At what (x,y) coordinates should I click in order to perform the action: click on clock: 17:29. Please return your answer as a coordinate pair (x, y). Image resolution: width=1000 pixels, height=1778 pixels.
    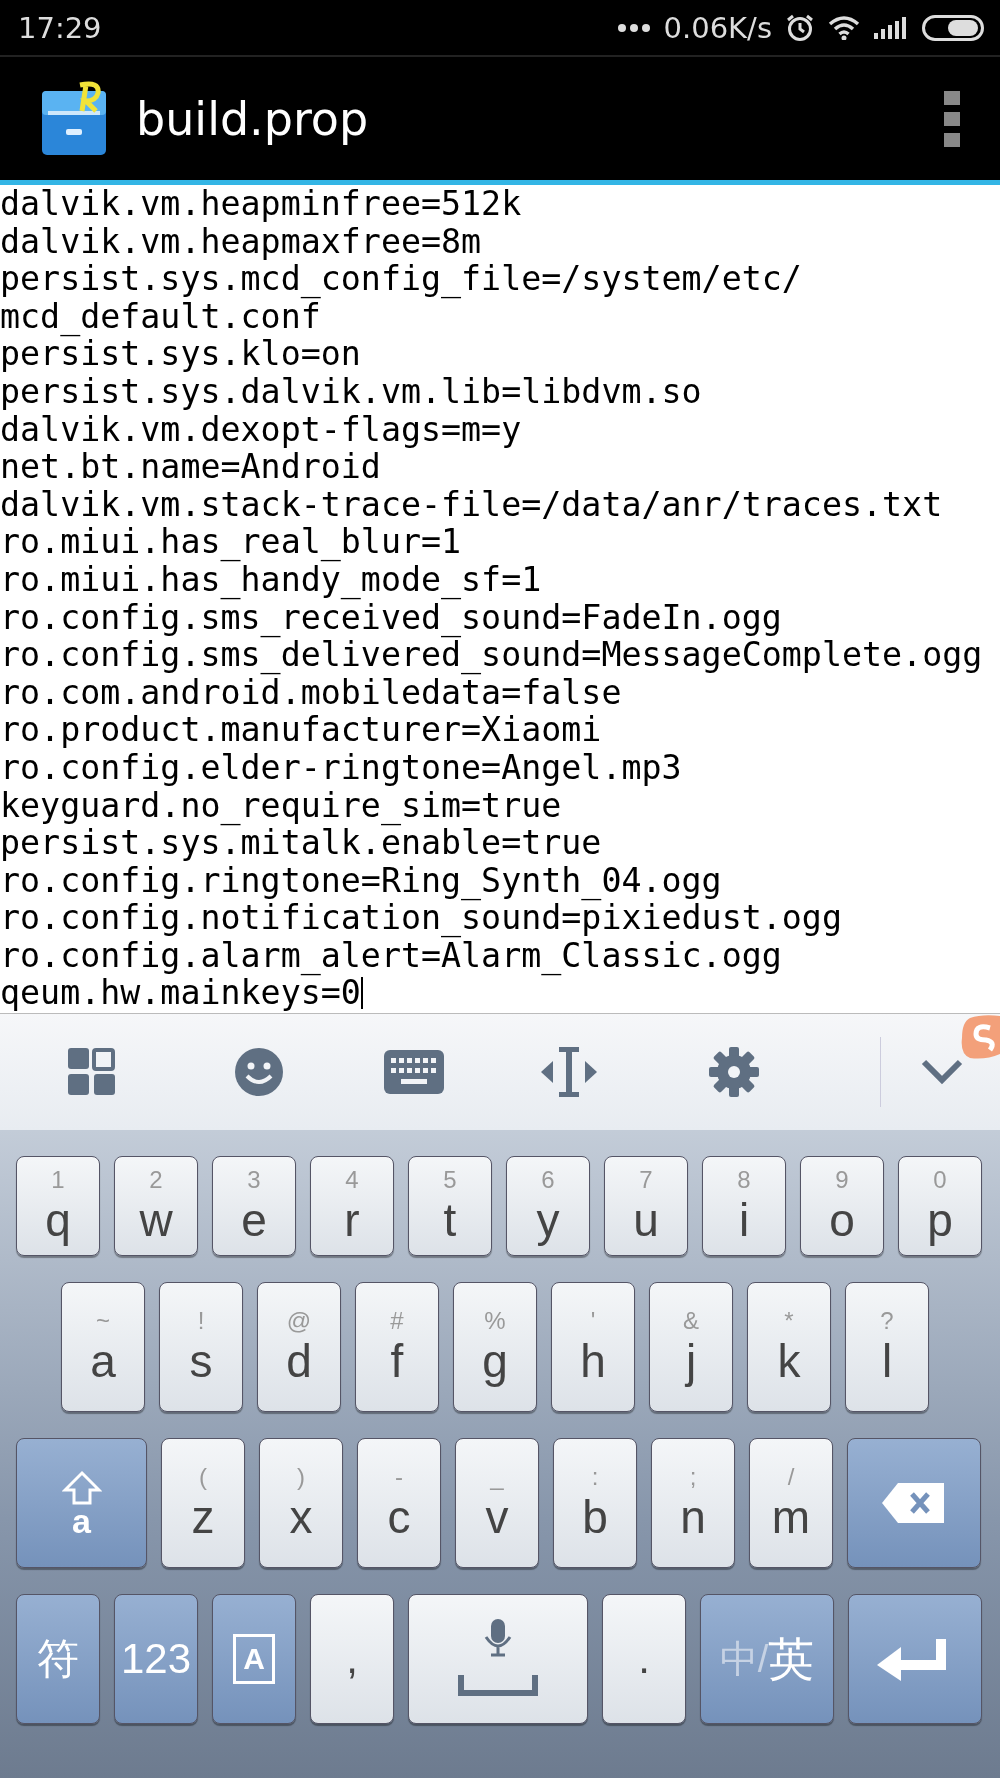
    Looking at the image, I should click on (60, 27).